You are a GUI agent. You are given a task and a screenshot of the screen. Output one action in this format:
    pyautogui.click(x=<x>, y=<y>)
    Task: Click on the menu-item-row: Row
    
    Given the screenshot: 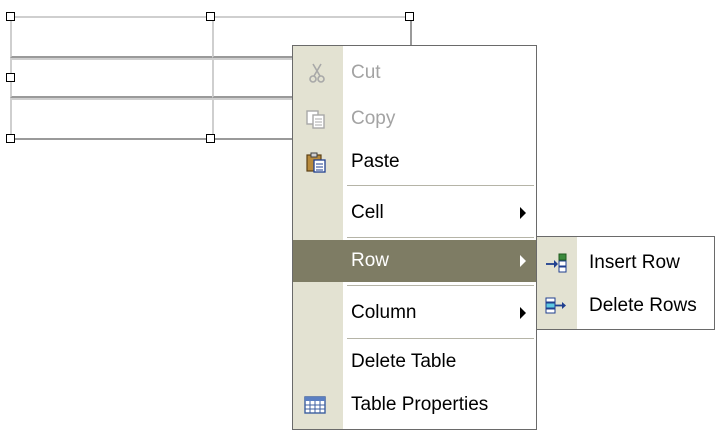 What is the action you would take?
    pyautogui.click(x=414, y=261)
    